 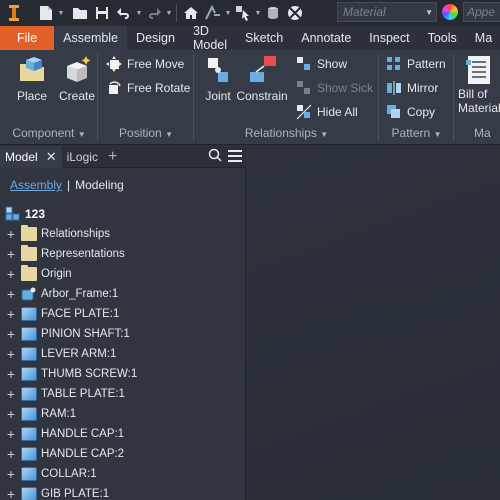 What do you see at coordinates (235, 158) in the screenshot?
I see `menu-icon` at bounding box center [235, 158].